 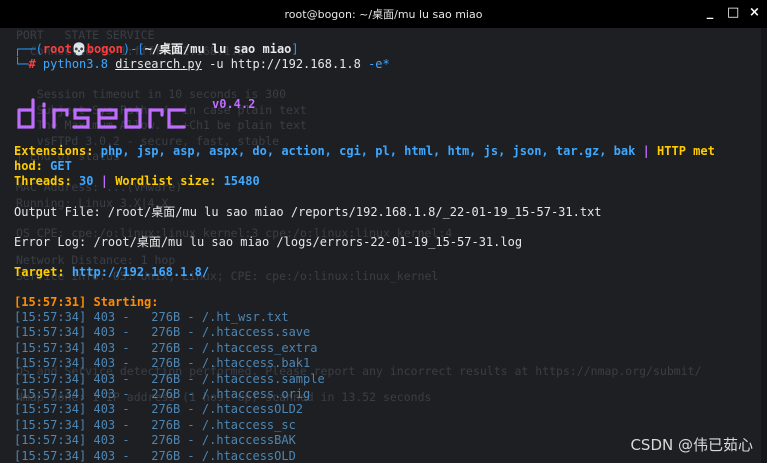 What do you see at coordinates (218, 49) in the screenshot?
I see `prompt-path: ~/桌面/mu lu sao miao` at bounding box center [218, 49].